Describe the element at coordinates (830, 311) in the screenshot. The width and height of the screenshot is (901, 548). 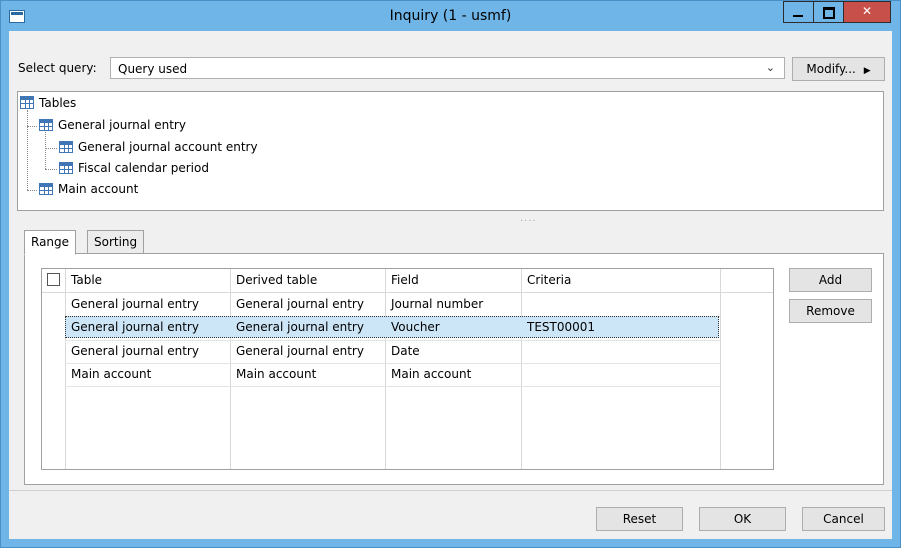
I see `remove-button: Remove` at that location.